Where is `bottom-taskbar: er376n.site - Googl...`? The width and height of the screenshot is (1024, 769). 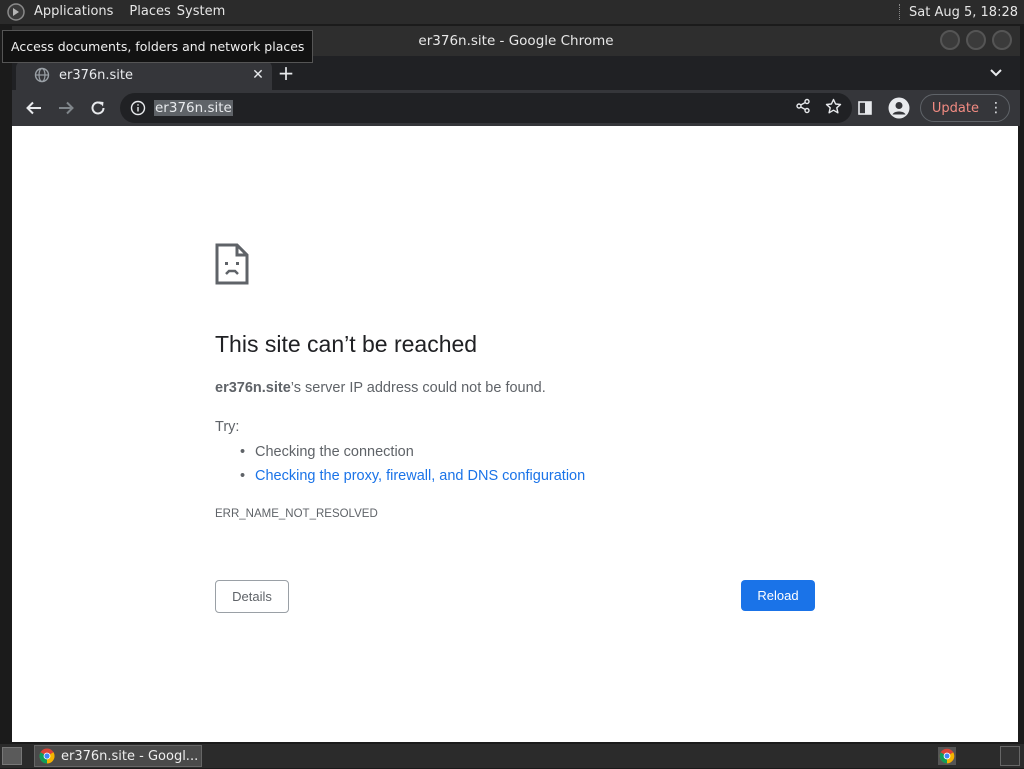 bottom-taskbar: er376n.site - Googl... is located at coordinates (512, 756).